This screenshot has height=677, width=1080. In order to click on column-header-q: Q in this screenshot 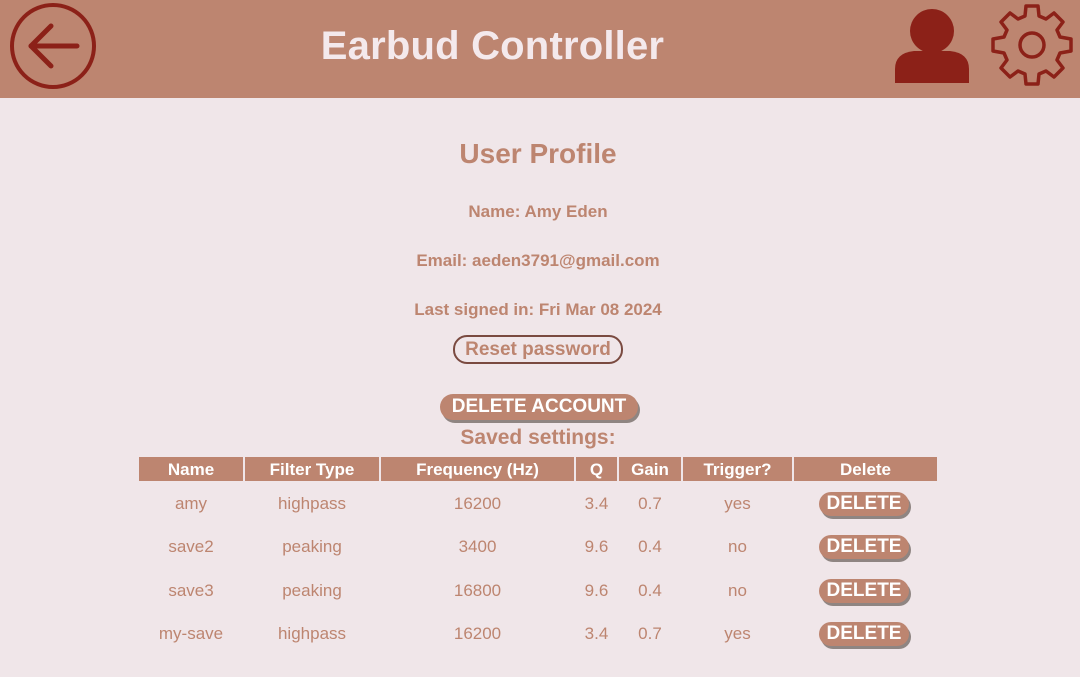, I will do `click(596, 469)`.